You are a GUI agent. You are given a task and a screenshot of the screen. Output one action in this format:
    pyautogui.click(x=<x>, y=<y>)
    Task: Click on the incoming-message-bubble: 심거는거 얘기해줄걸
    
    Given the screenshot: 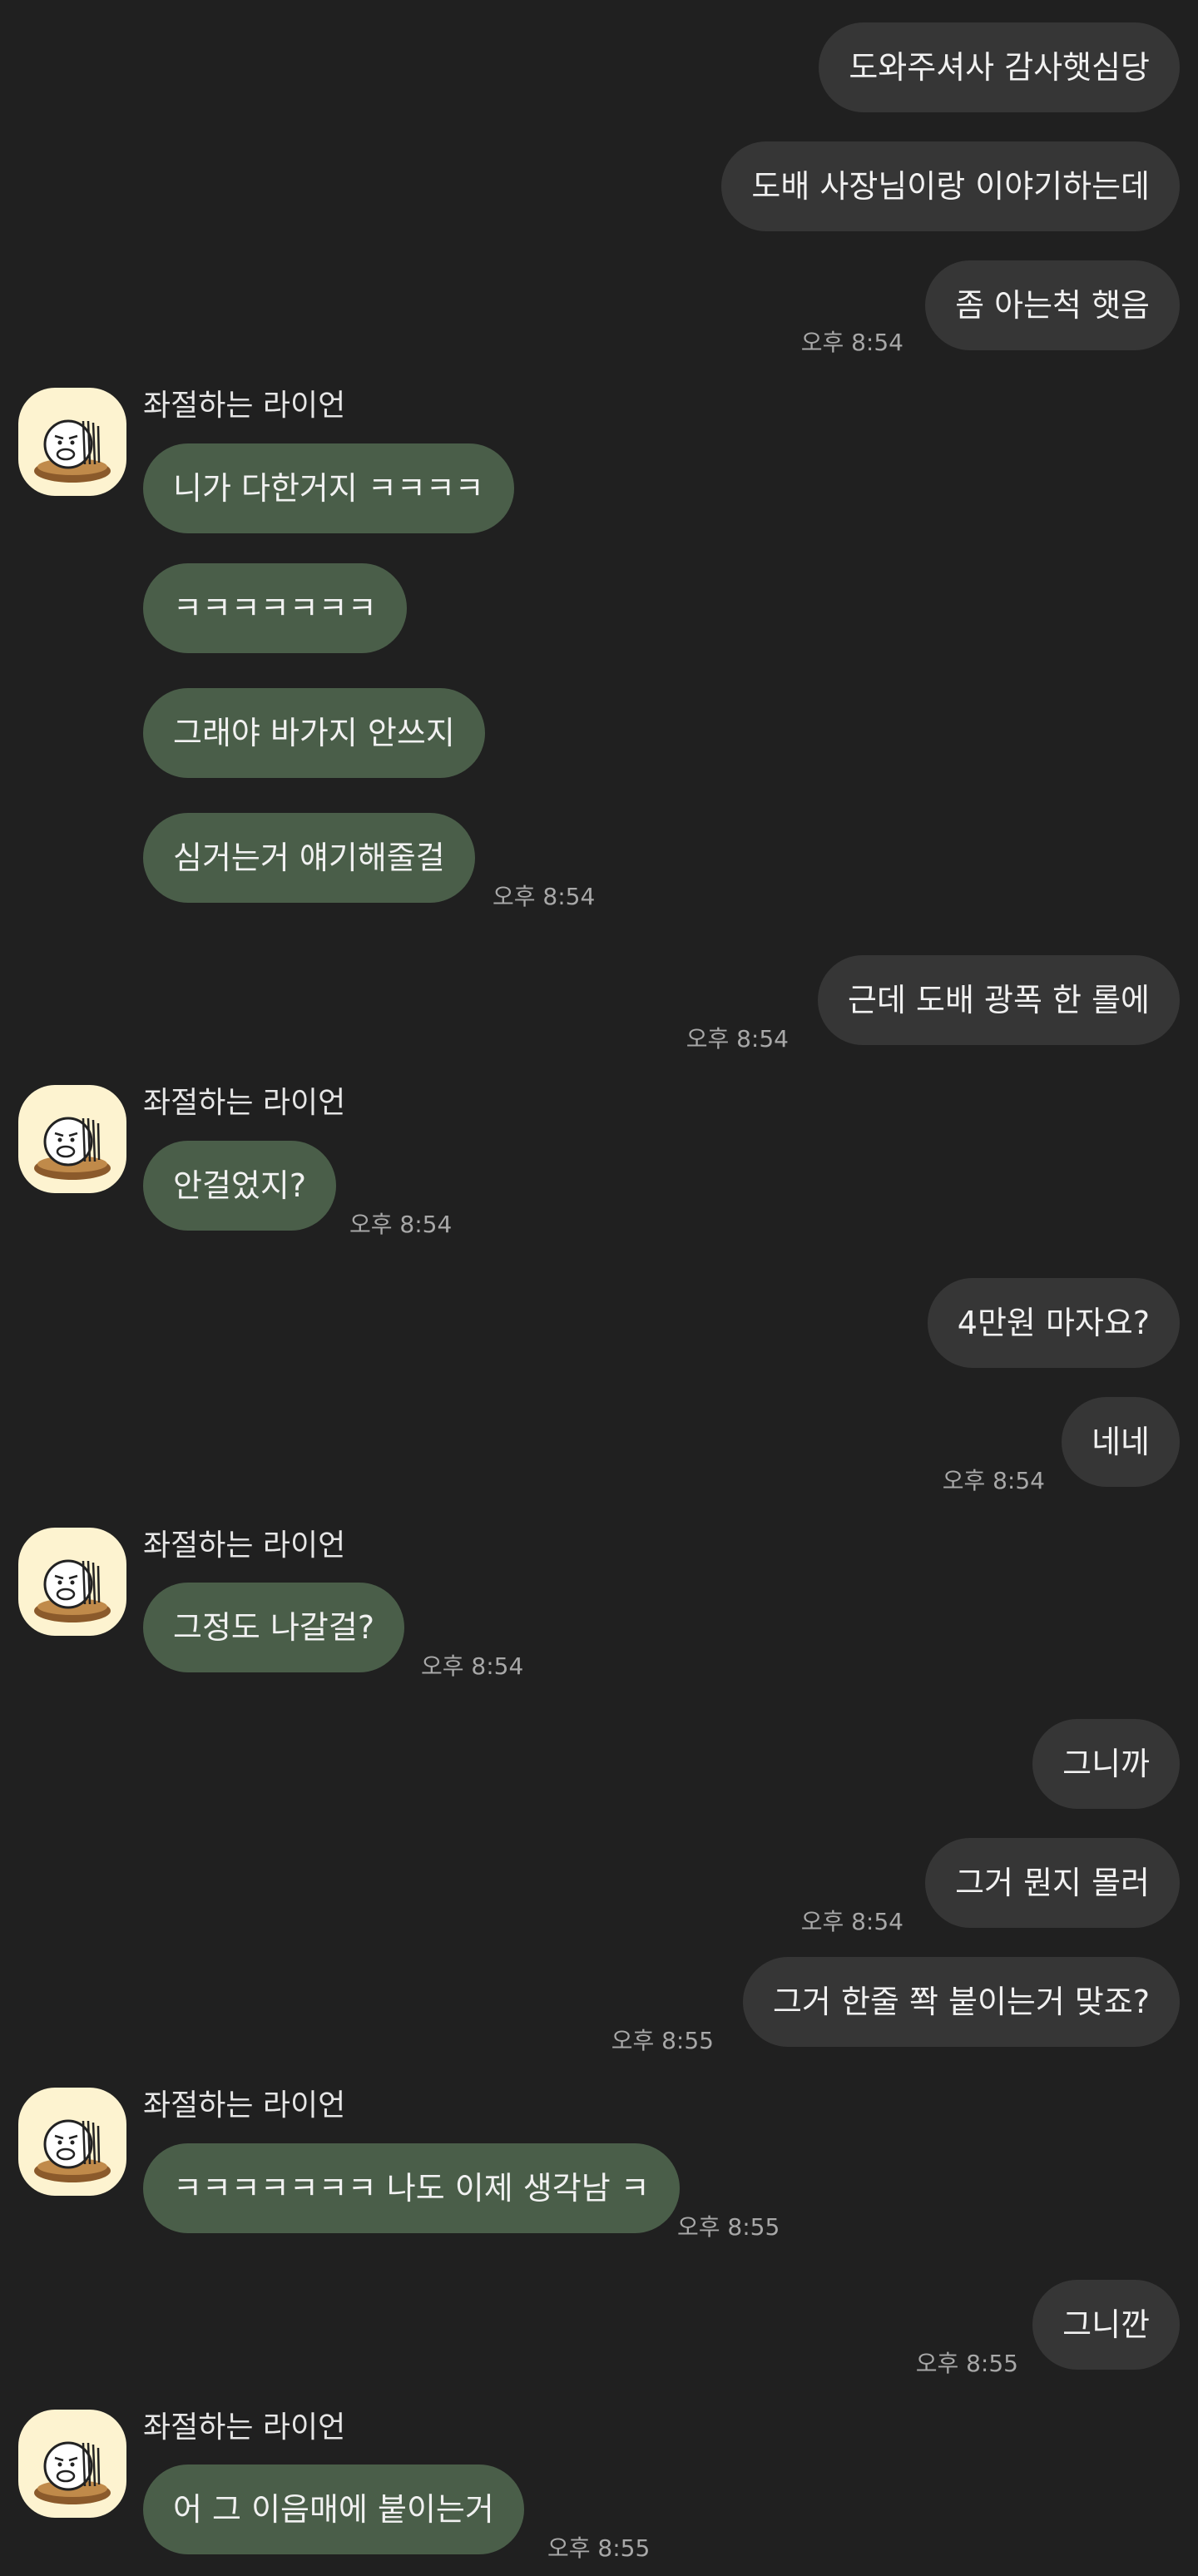 What is the action you would take?
    pyautogui.click(x=309, y=858)
    